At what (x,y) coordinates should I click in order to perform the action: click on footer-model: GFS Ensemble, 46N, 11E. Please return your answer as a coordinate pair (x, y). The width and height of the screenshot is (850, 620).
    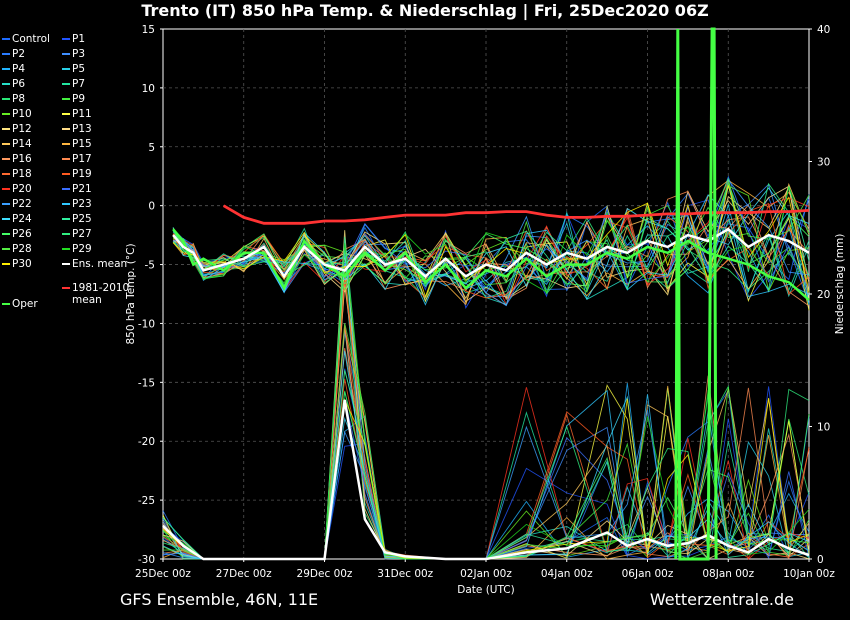
    Looking at the image, I should click on (219, 599).